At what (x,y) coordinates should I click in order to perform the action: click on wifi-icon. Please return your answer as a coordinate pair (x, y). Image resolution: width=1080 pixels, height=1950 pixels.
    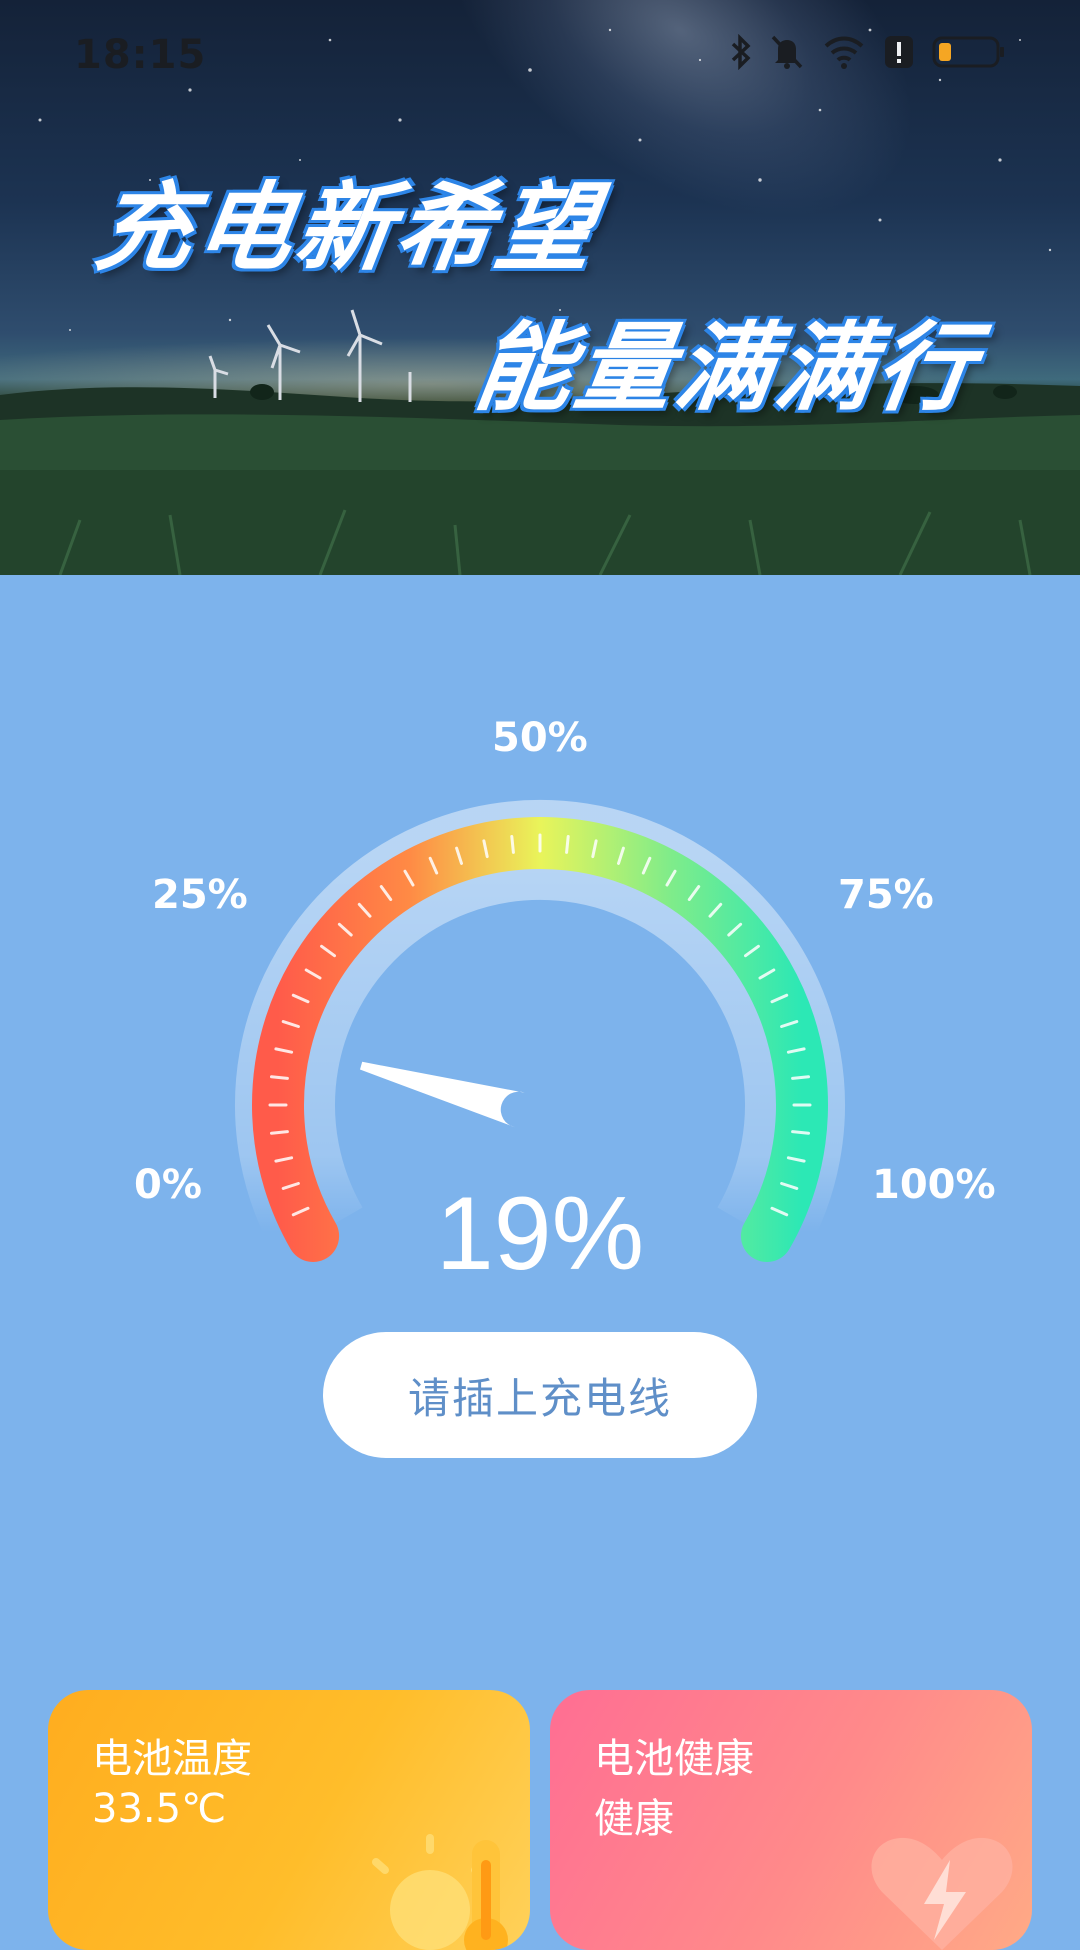
    Looking at the image, I should click on (844, 52).